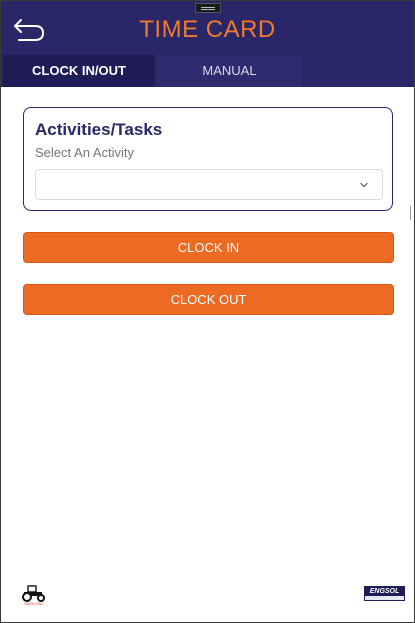 The height and width of the screenshot is (623, 415). I want to click on engsol-logo: ENGSOL, so click(384, 593).